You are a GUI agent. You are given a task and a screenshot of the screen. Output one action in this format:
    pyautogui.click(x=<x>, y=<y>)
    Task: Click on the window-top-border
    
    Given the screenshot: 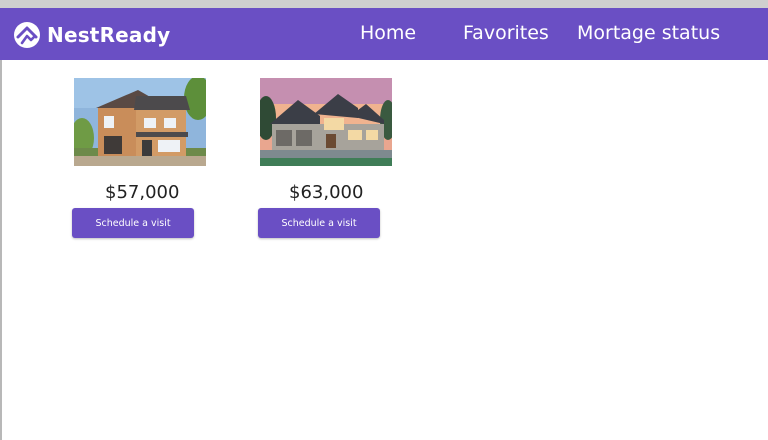 What is the action you would take?
    pyautogui.click(x=384, y=4)
    